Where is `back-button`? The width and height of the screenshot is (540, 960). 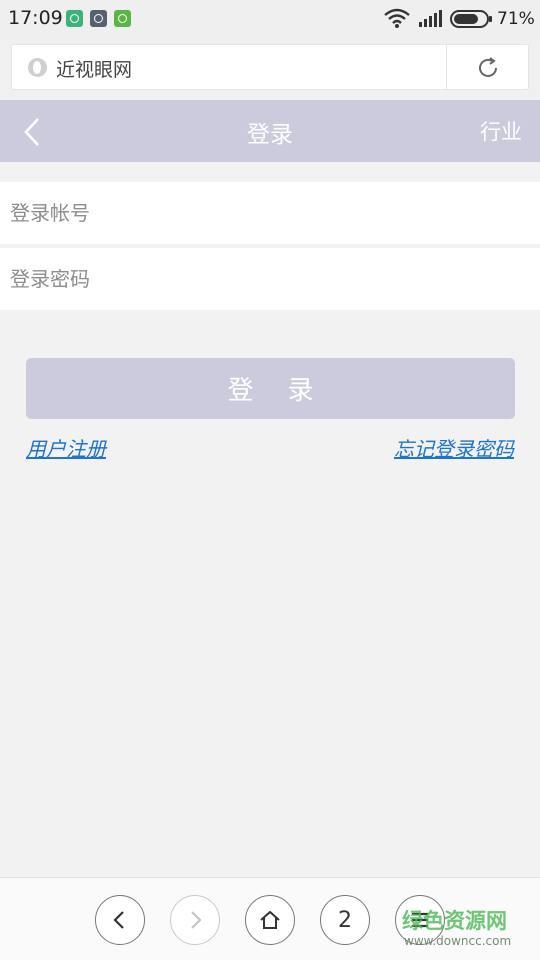
back-button is located at coordinates (120, 920).